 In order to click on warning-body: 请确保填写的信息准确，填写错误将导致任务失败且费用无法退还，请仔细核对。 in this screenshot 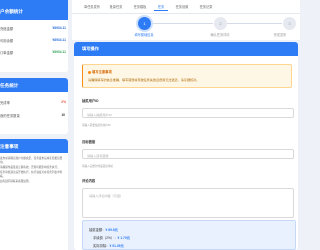, I will do `click(144, 80)`.